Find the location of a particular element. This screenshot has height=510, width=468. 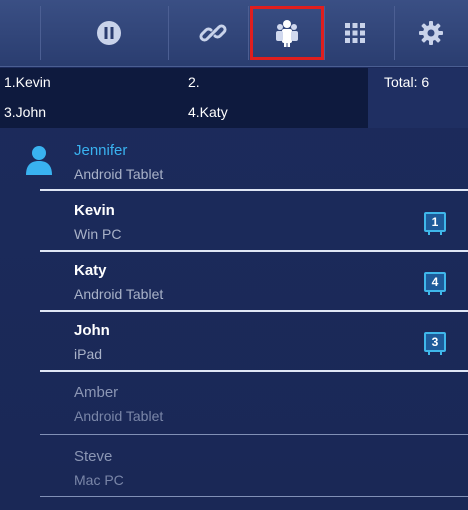

toolbar is located at coordinates (234, 33).